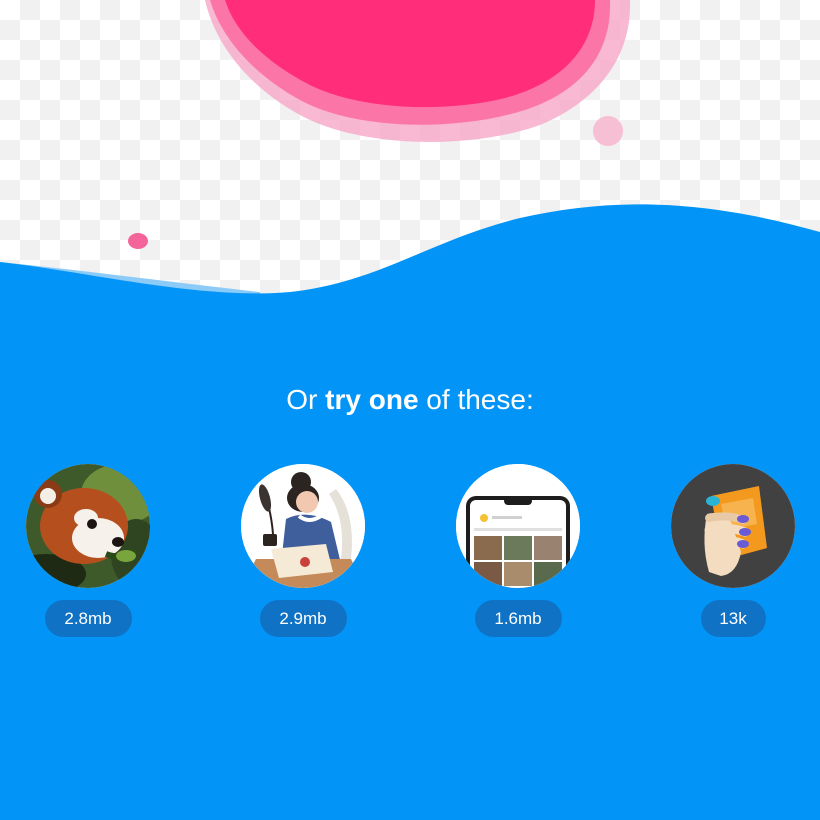  I want to click on try-one-heading: Or try one of these:, so click(410, 400).